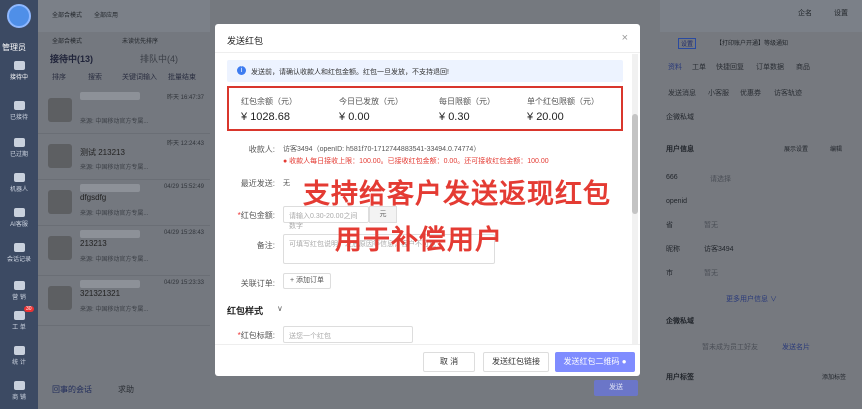  What do you see at coordinates (669, 225) in the screenshot?
I see `field-key: 省` at bounding box center [669, 225].